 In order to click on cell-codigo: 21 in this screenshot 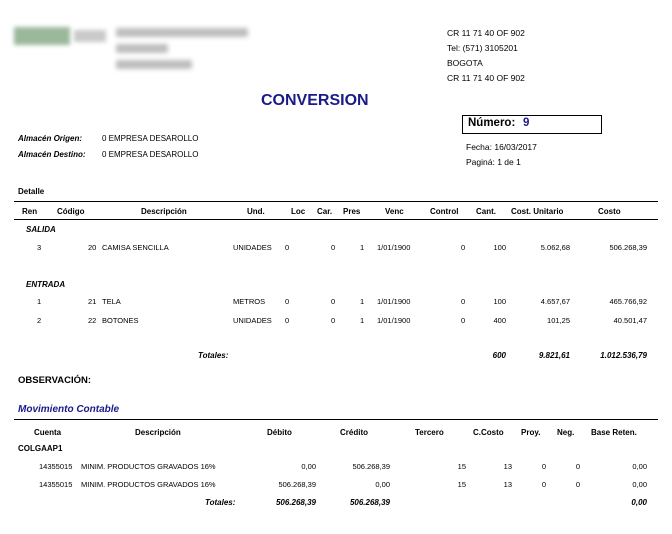, I will do `click(92, 301)`.